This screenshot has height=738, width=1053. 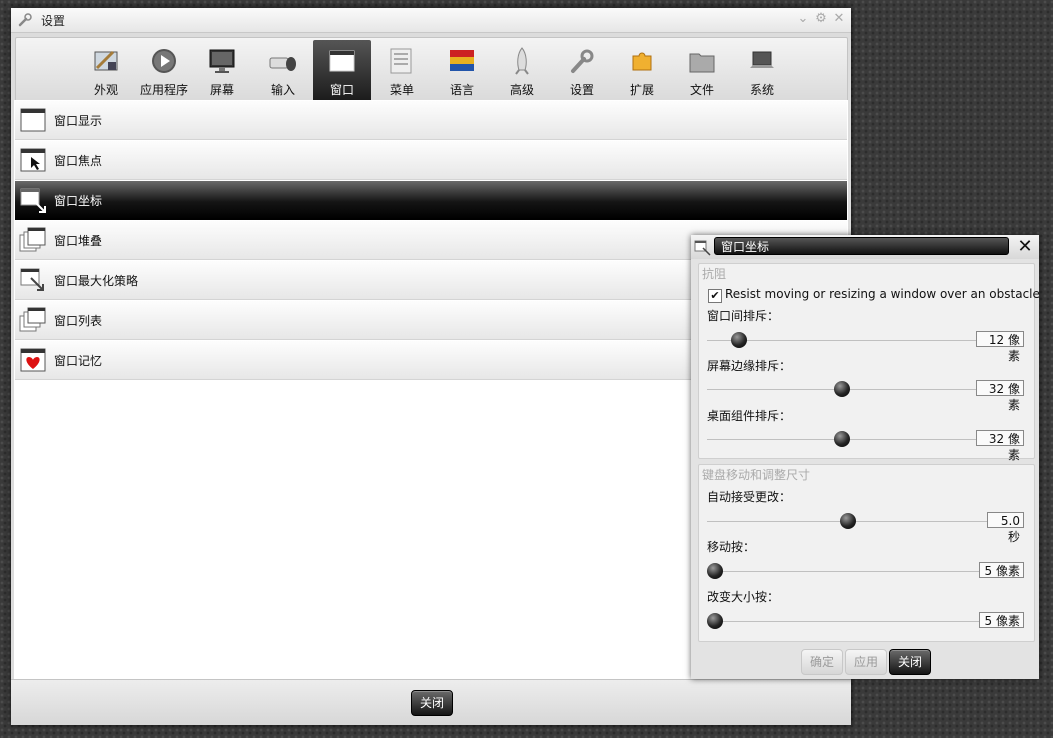 What do you see at coordinates (78, 361) in the screenshot?
I see `list-item-label: 窗口记忆` at bounding box center [78, 361].